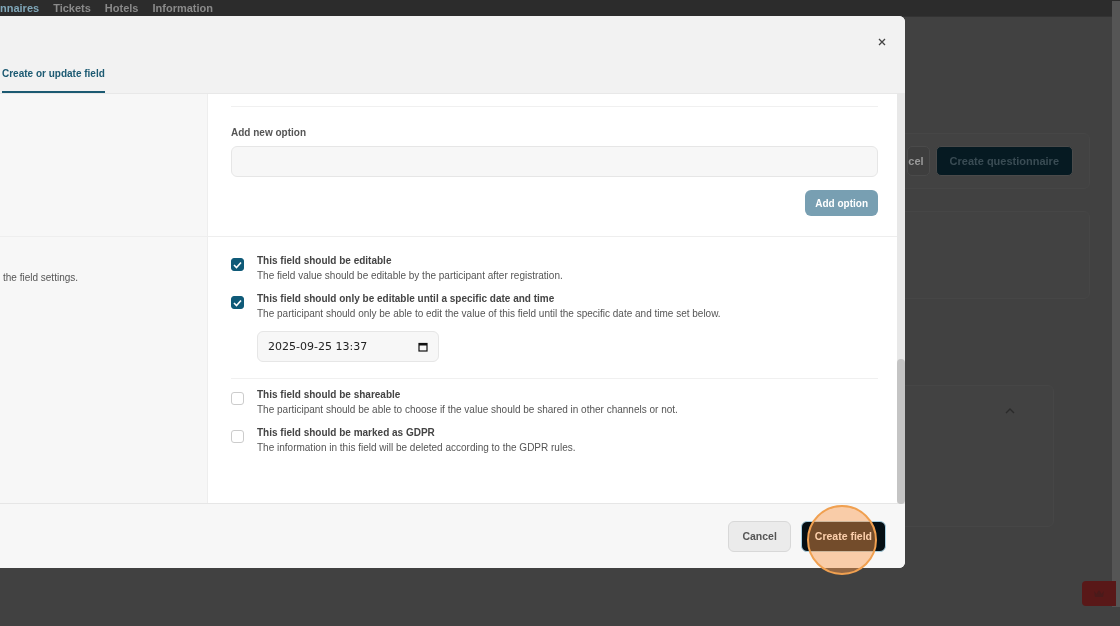 Image resolution: width=1120 pixels, height=626 pixels. What do you see at coordinates (121, 8) in the screenshot?
I see `nav-item: Hotels` at bounding box center [121, 8].